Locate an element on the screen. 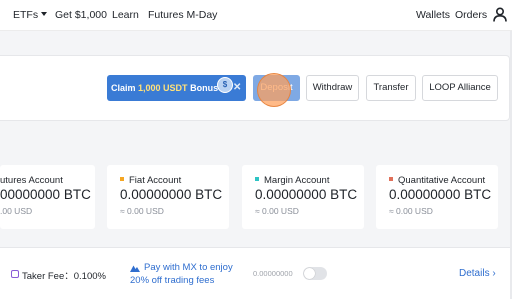 This screenshot has width=512, height=299. account-card-fiat: Fiat Account 0.00000000 BTC ≈ 0.00 USD is located at coordinates (168, 197).